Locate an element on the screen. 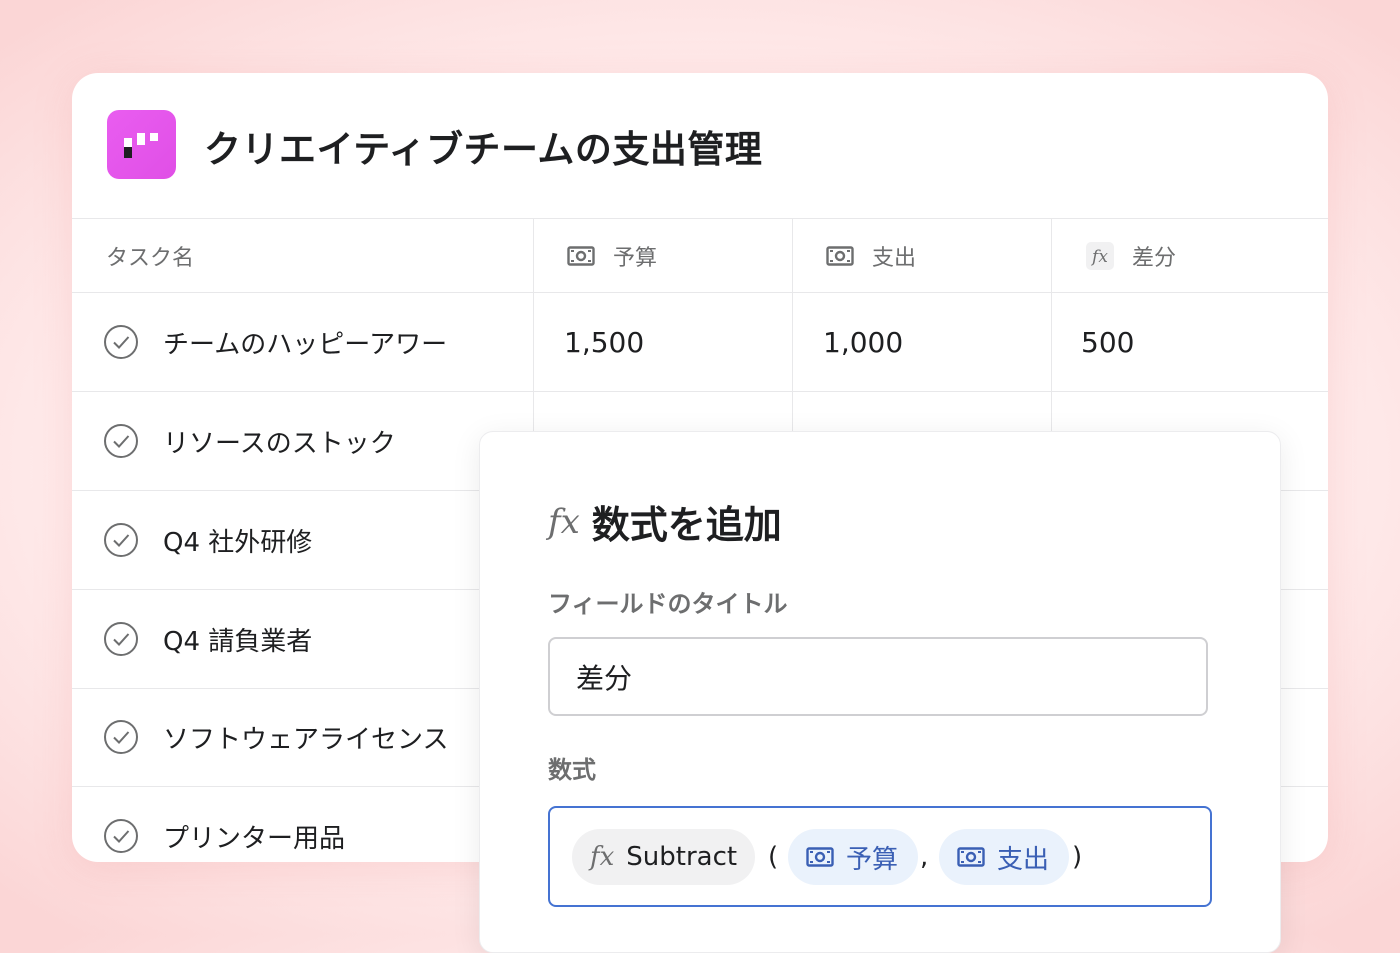  formula-label: 数式 is located at coordinates (572, 770).